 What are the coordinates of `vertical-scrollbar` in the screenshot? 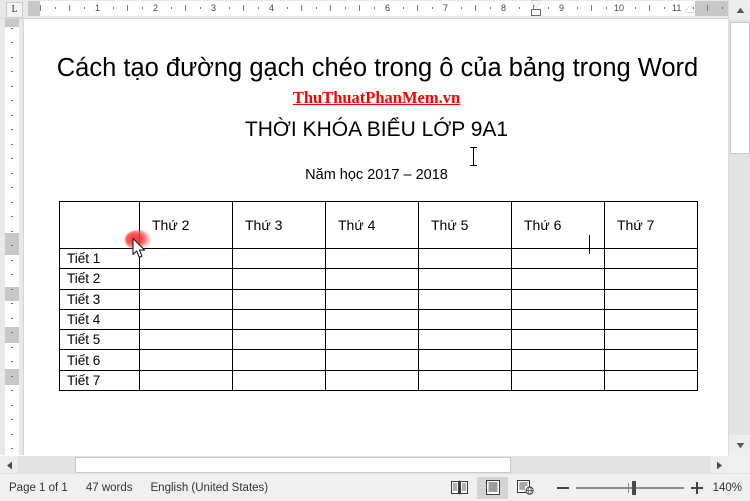 It's located at (739, 227).